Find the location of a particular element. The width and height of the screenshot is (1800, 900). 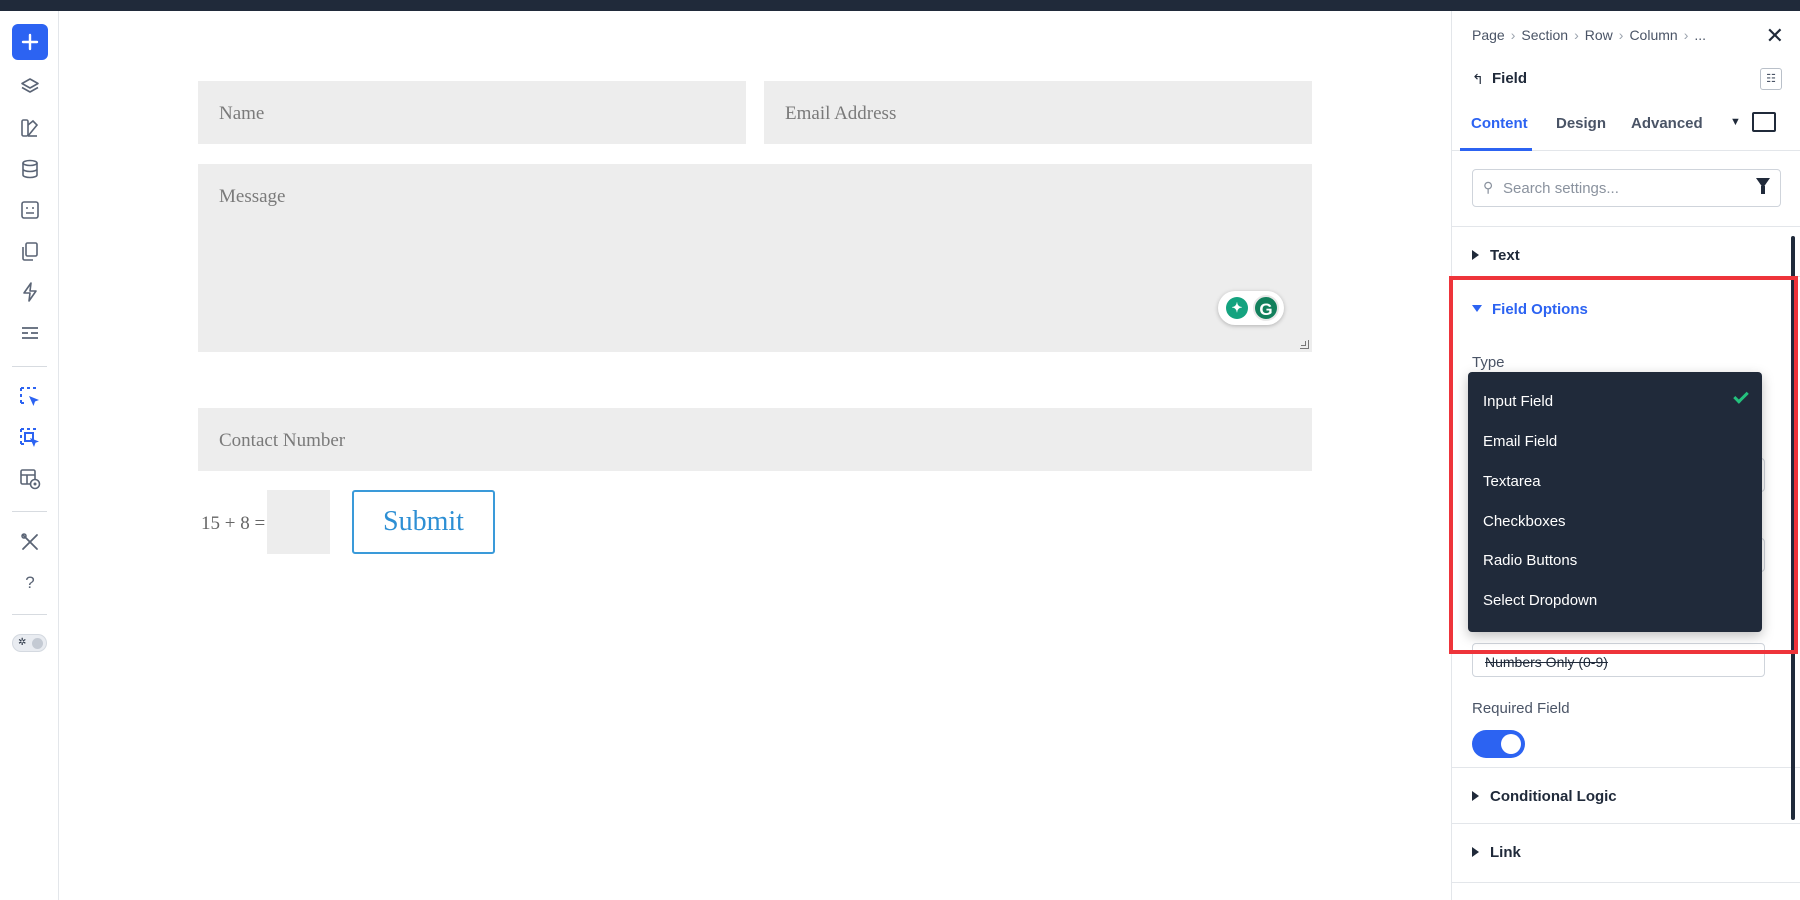

required-field-label: Required Field is located at coordinates (1521, 708).